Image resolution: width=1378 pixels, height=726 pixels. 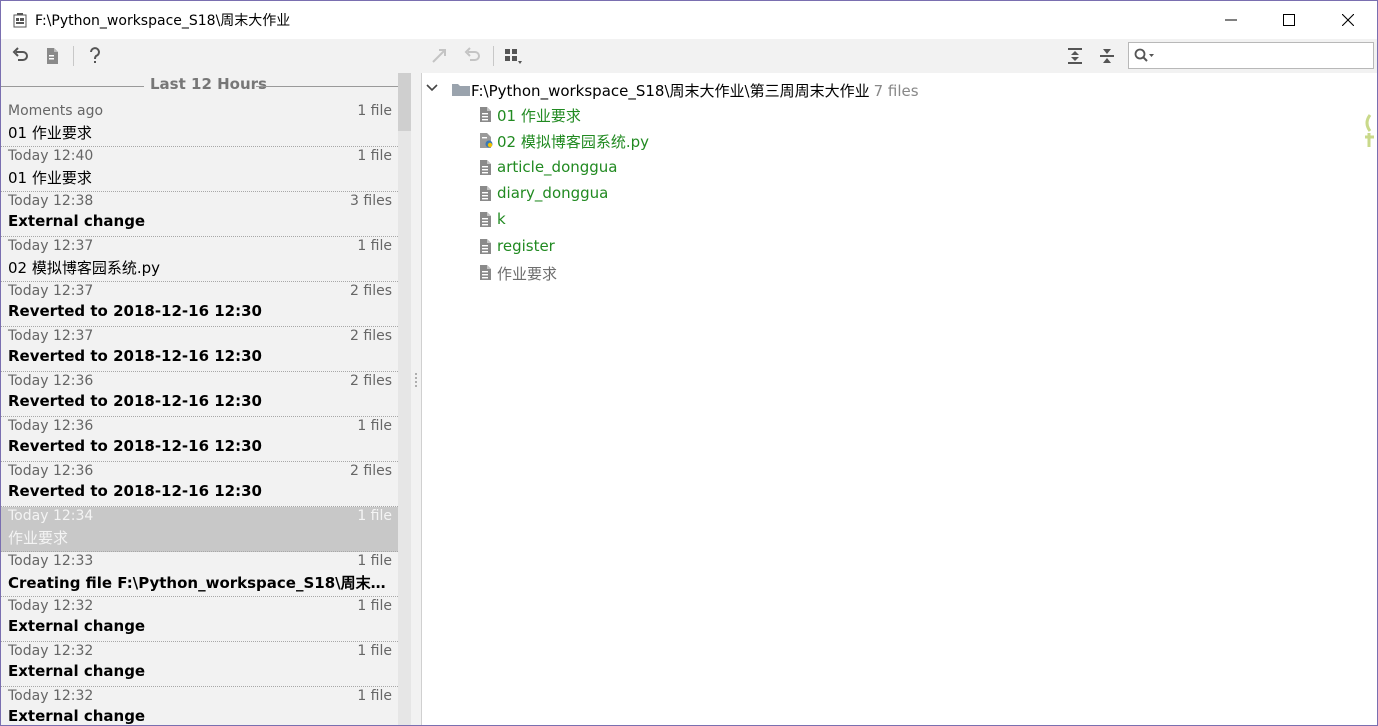 What do you see at coordinates (527, 273) in the screenshot?
I see `tree-file-name: 作业要求` at bounding box center [527, 273].